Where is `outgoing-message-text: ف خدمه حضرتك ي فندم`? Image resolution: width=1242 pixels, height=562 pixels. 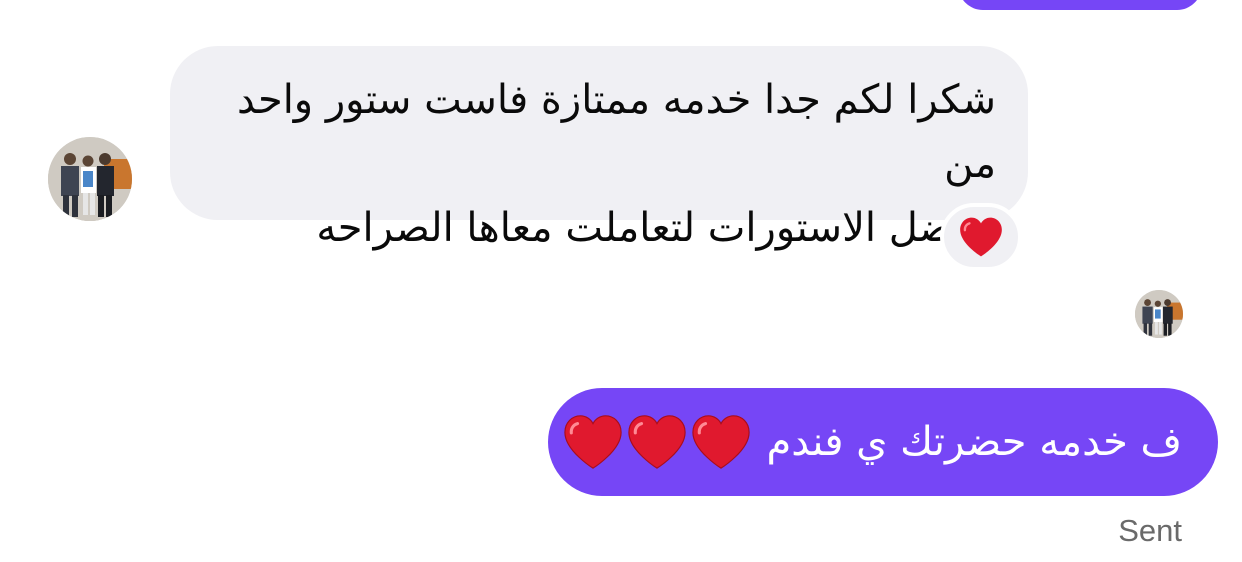
outgoing-message-text: ف خدمه حضرتك ي فندم is located at coordinates (974, 442).